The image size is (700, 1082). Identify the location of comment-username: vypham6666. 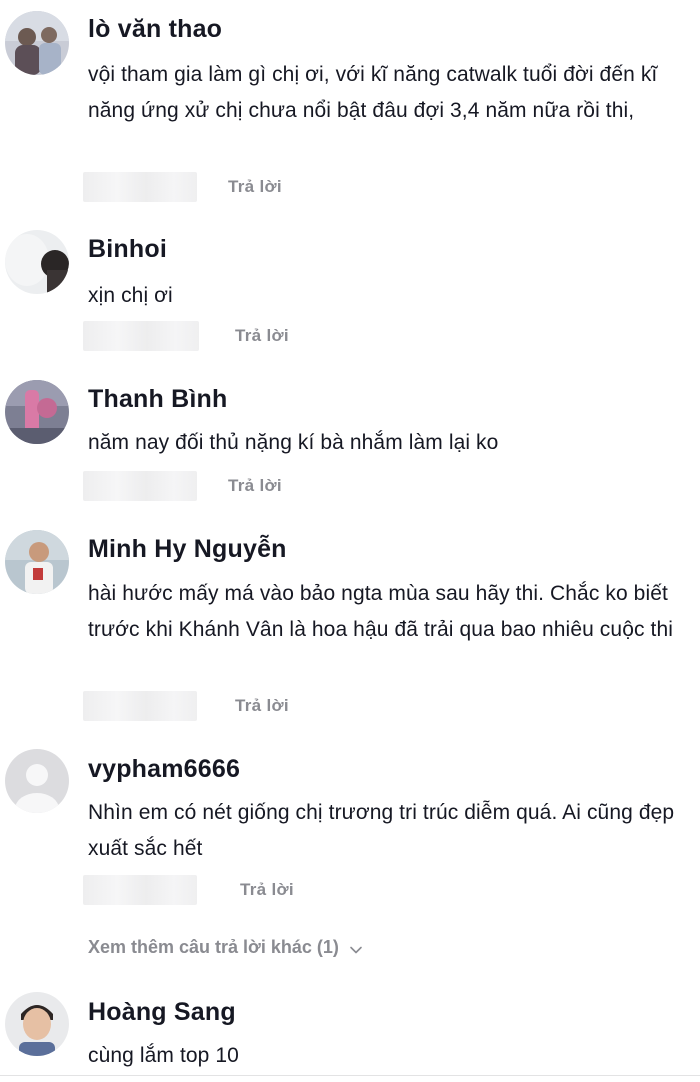
(164, 769).